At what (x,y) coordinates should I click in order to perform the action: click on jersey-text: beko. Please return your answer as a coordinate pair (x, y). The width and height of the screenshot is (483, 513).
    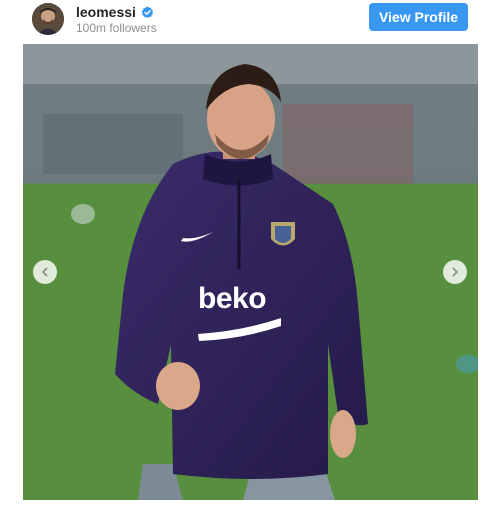
    Looking at the image, I should click on (232, 298).